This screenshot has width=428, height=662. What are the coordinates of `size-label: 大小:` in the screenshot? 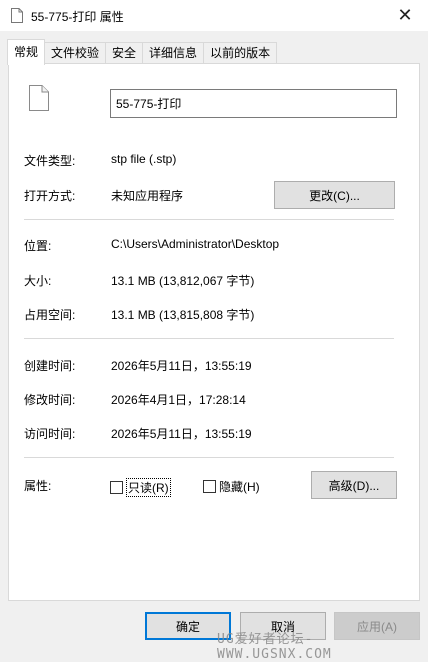 It's located at (38, 281).